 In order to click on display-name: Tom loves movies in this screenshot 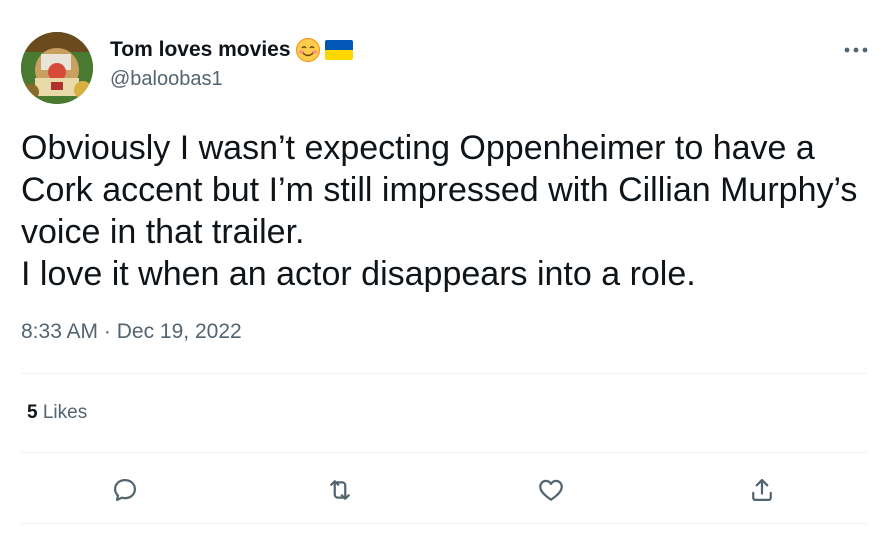, I will do `click(200, 50)`.